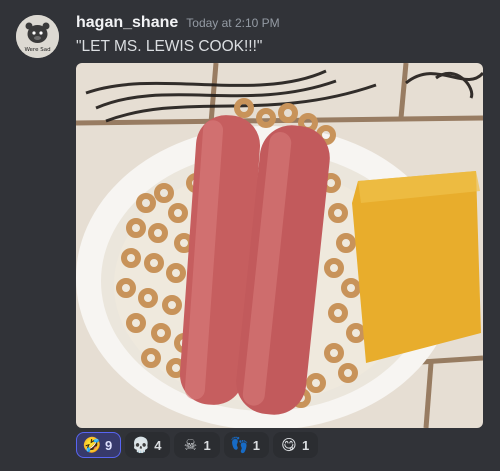 Image resolution: width=500 pixels, height=471 pixels. I want to click on username: hagan_shane, so click(127, 23).